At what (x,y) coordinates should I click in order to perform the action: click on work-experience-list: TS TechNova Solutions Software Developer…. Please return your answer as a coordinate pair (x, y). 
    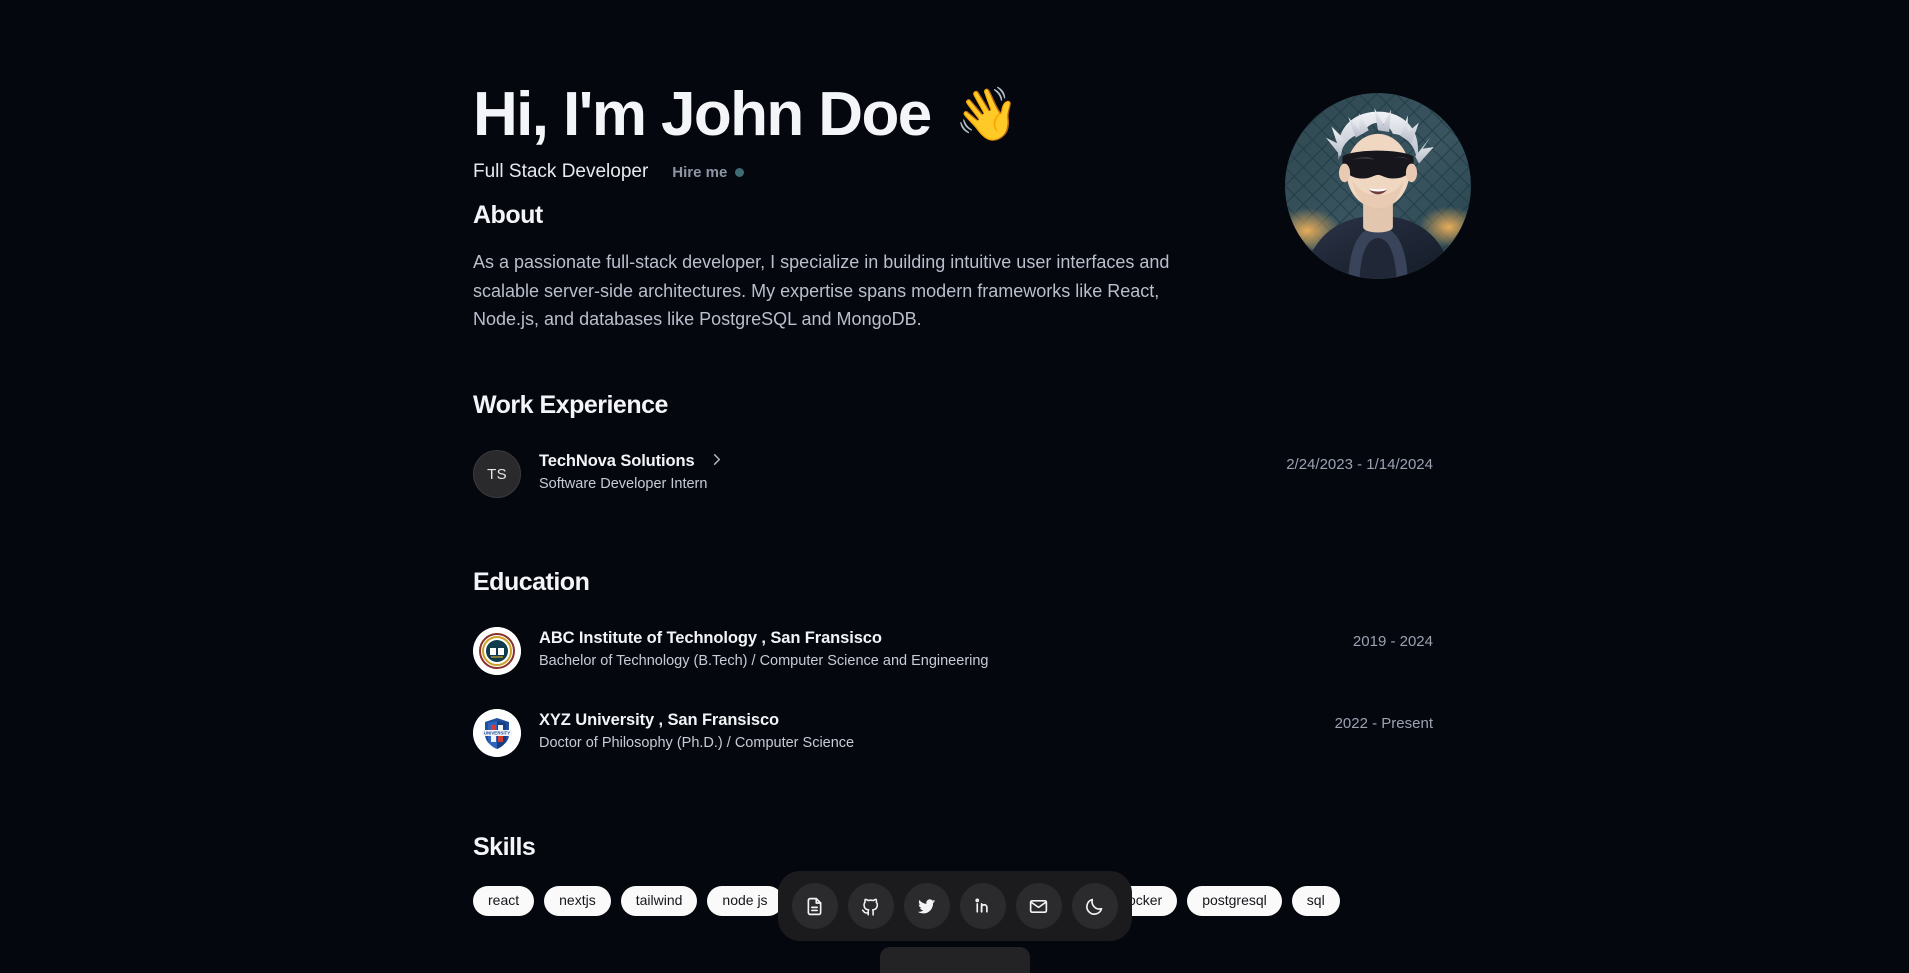
    Looking at the image, I should click on (953, 474).